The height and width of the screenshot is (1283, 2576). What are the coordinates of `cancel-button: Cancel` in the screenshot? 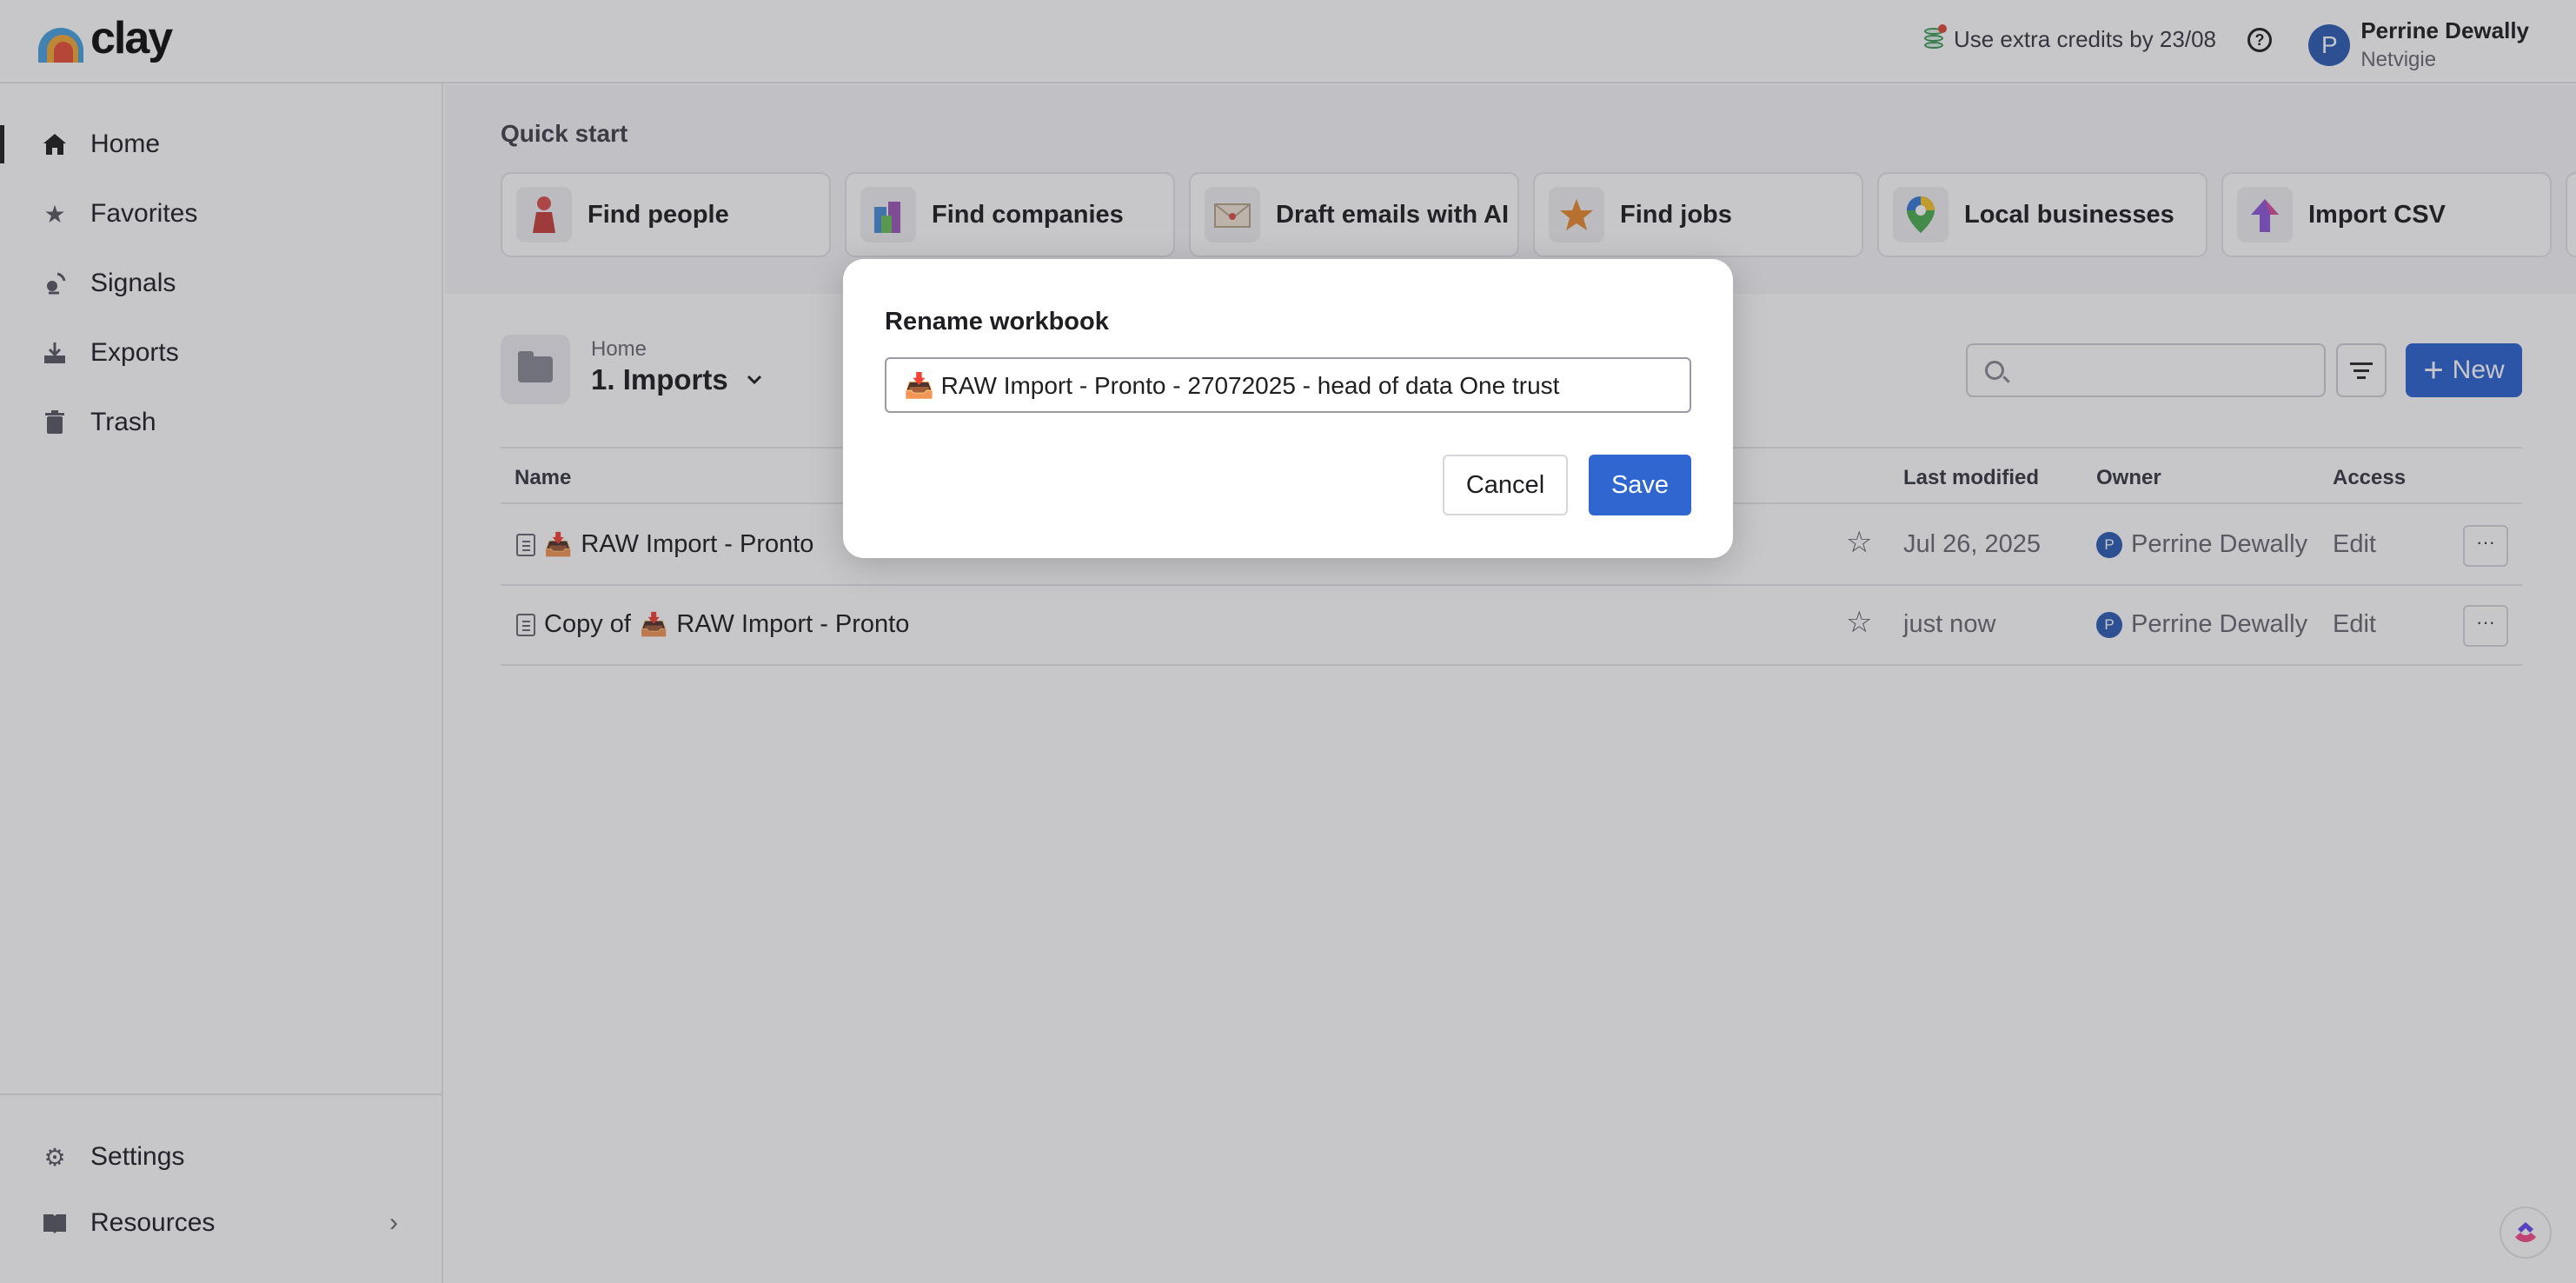 It's located at (1505, 485).